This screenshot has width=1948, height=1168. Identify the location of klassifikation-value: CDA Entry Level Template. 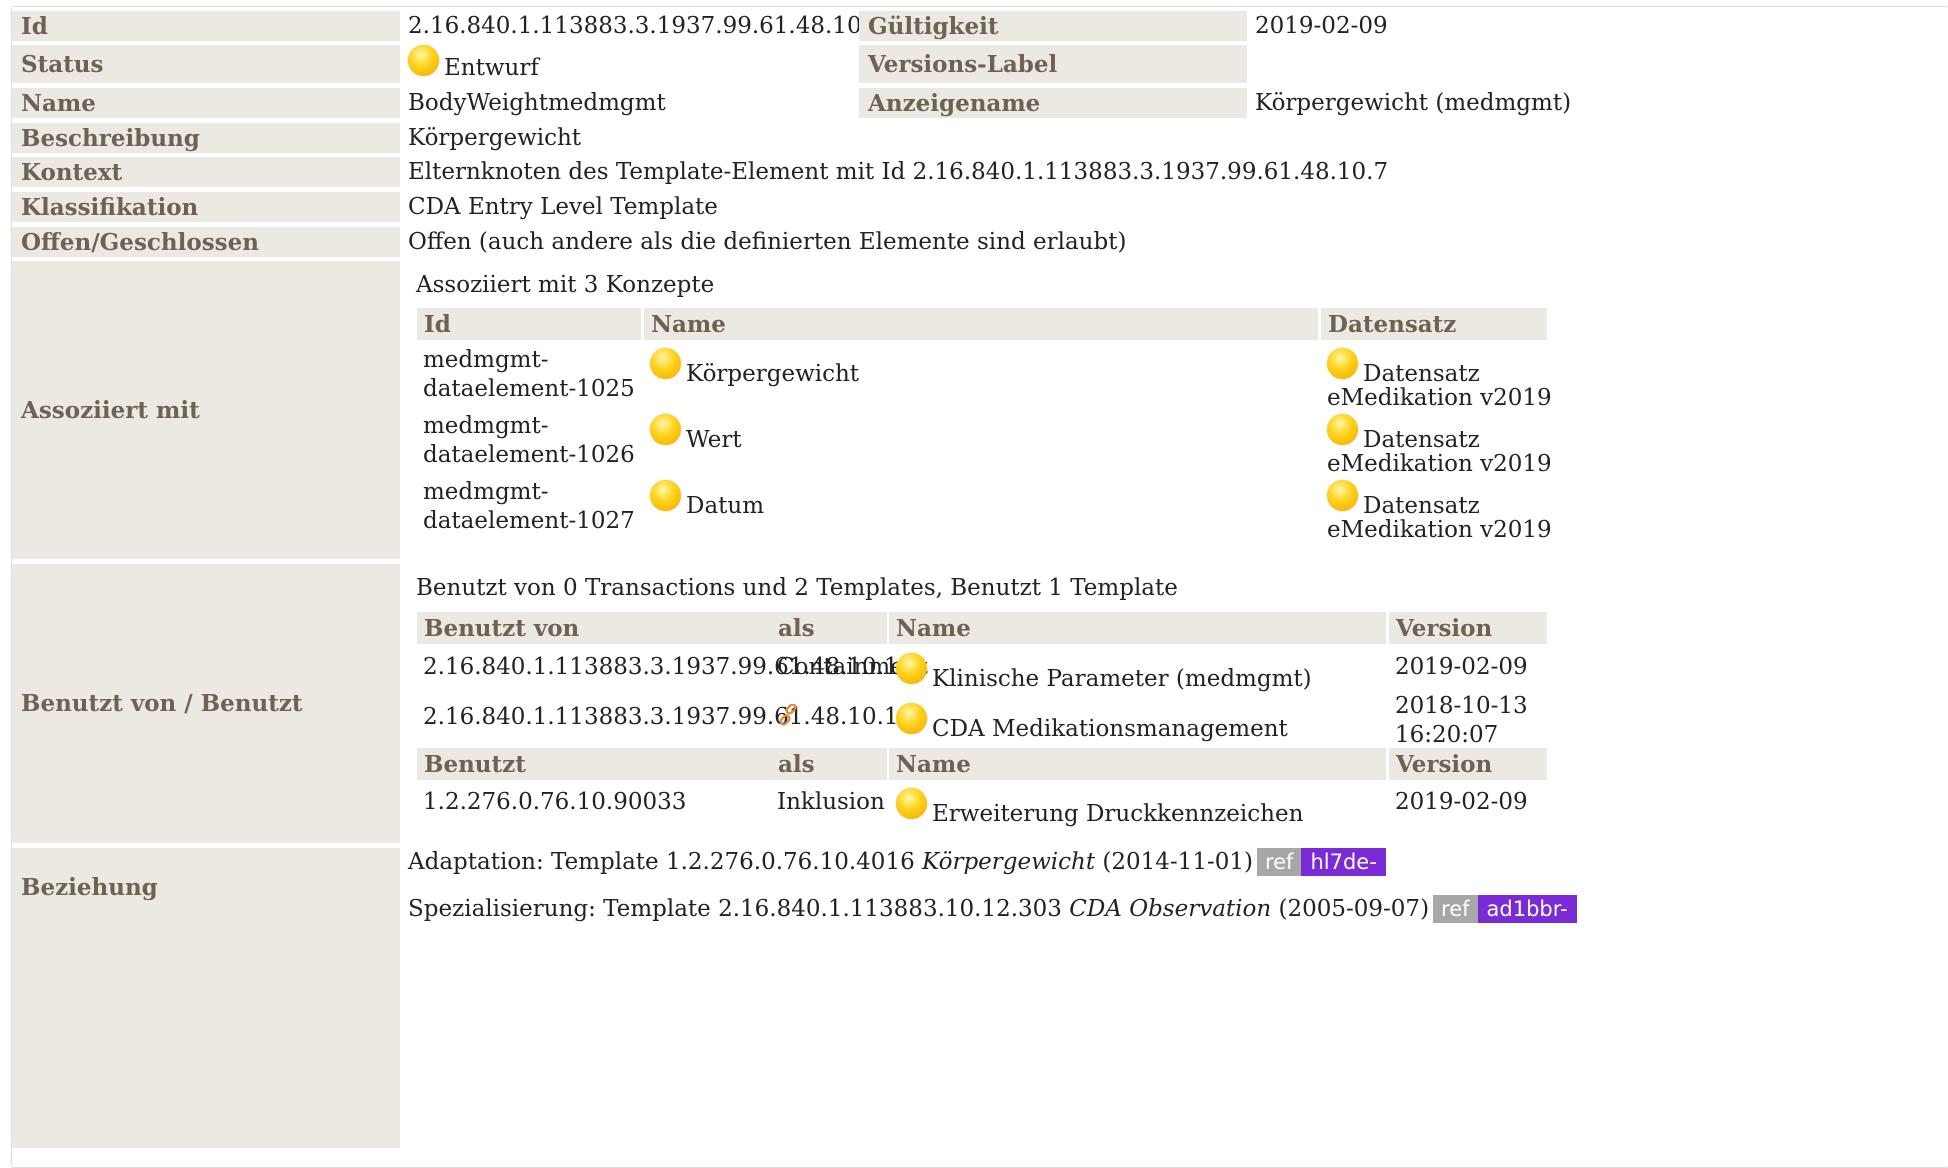
(563, 207).